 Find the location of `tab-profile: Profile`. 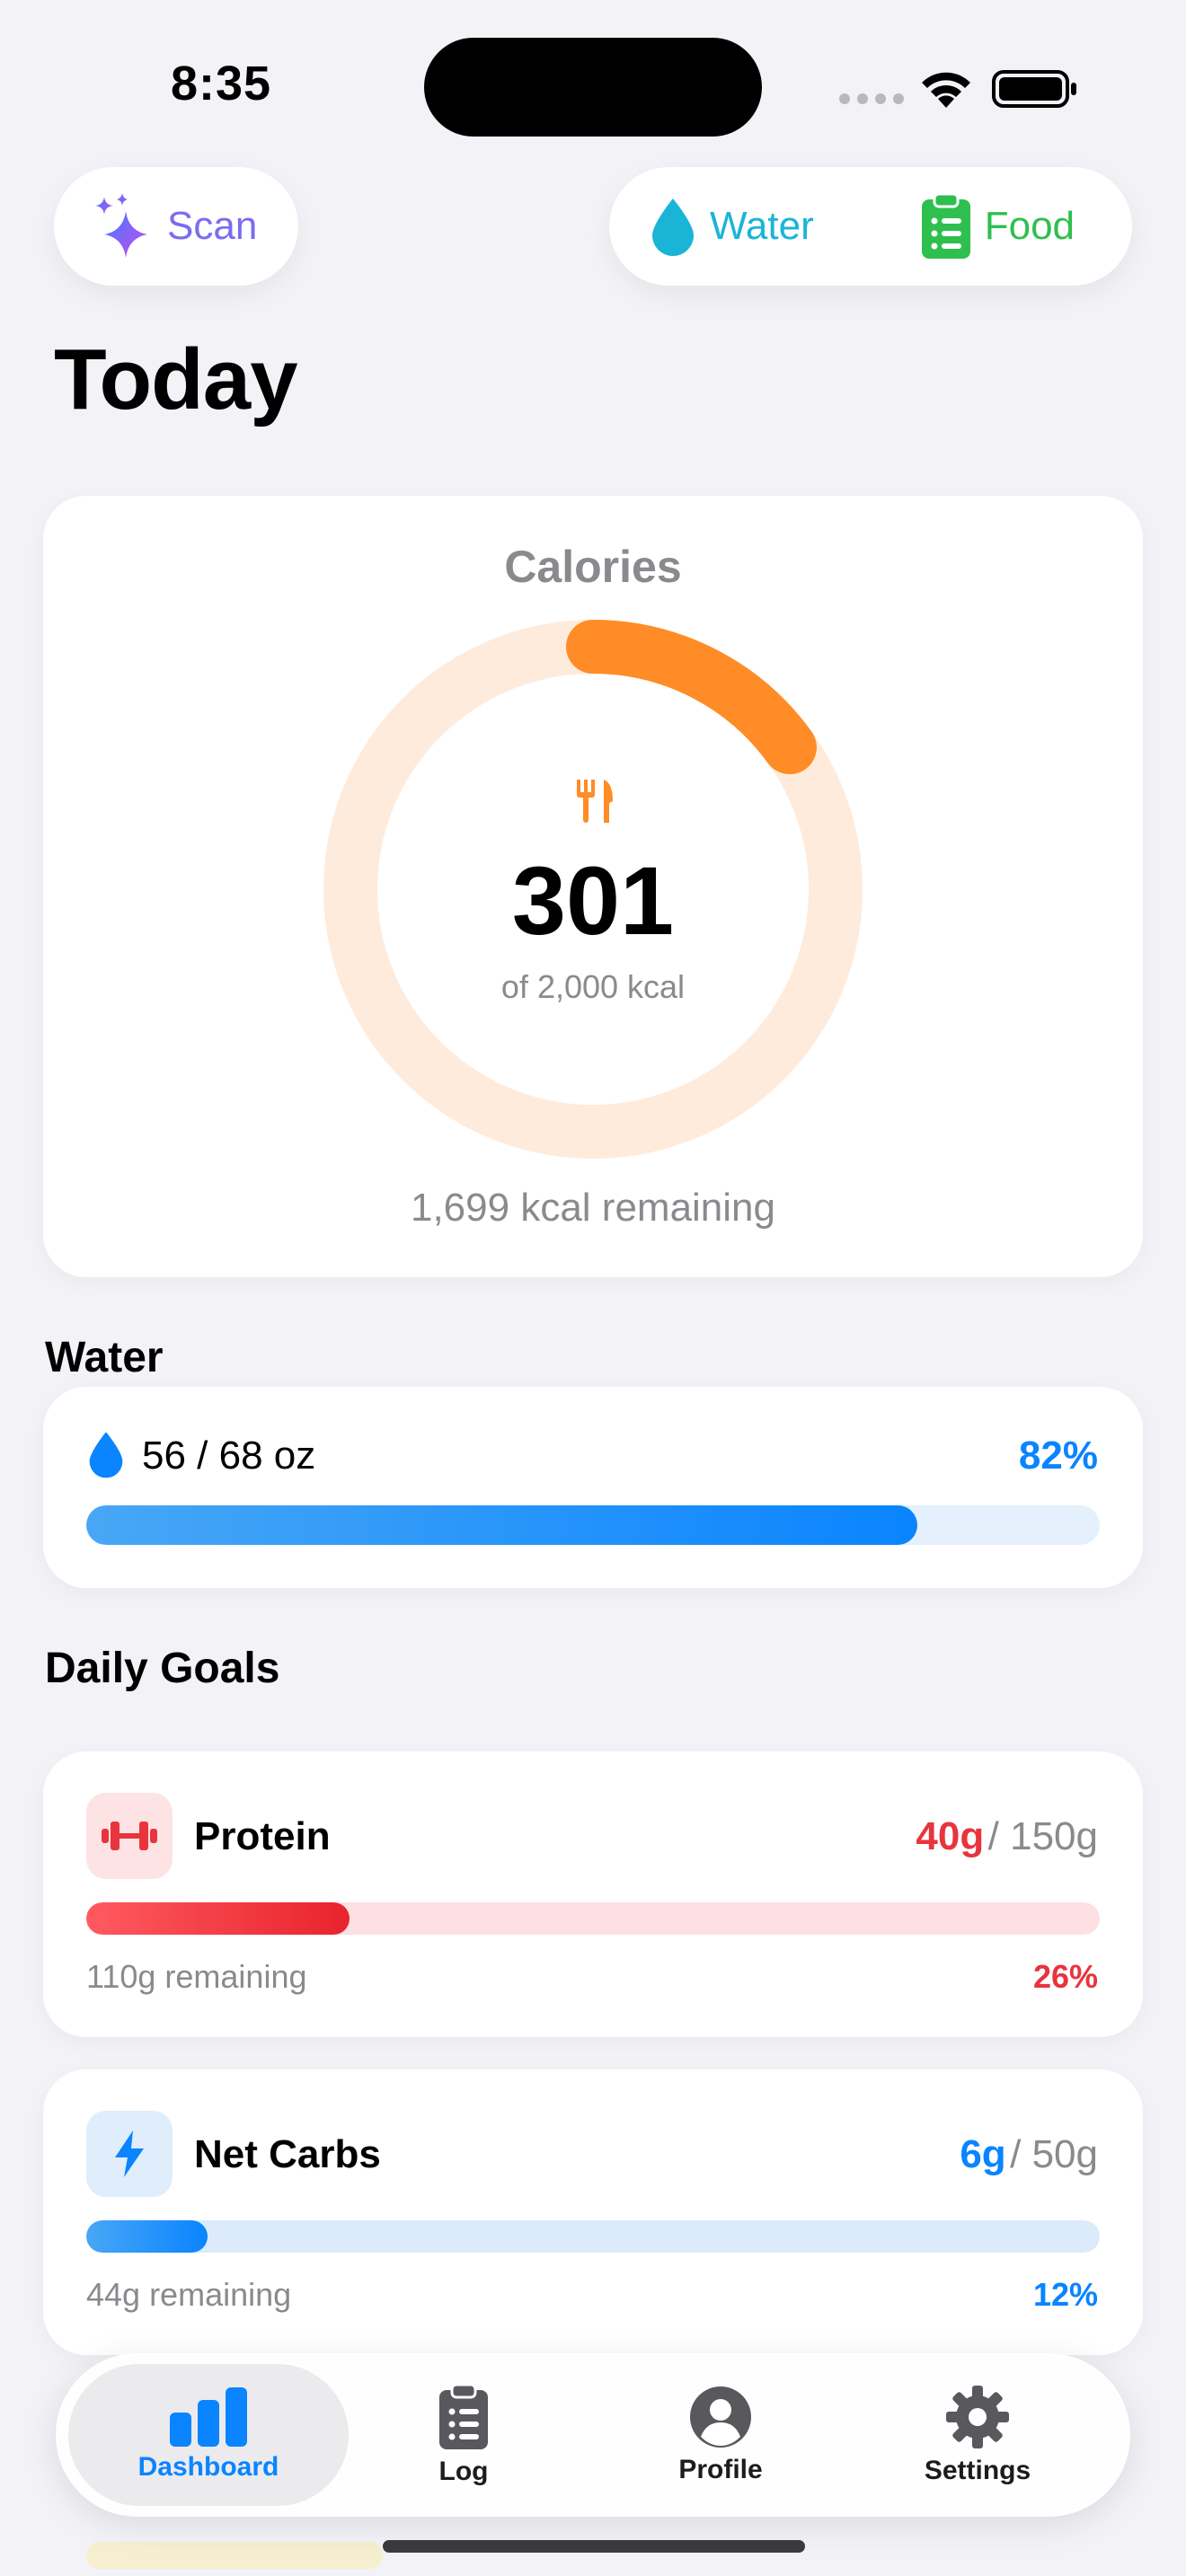

tab-profile: Profile is located at coordinates (720, 2435).